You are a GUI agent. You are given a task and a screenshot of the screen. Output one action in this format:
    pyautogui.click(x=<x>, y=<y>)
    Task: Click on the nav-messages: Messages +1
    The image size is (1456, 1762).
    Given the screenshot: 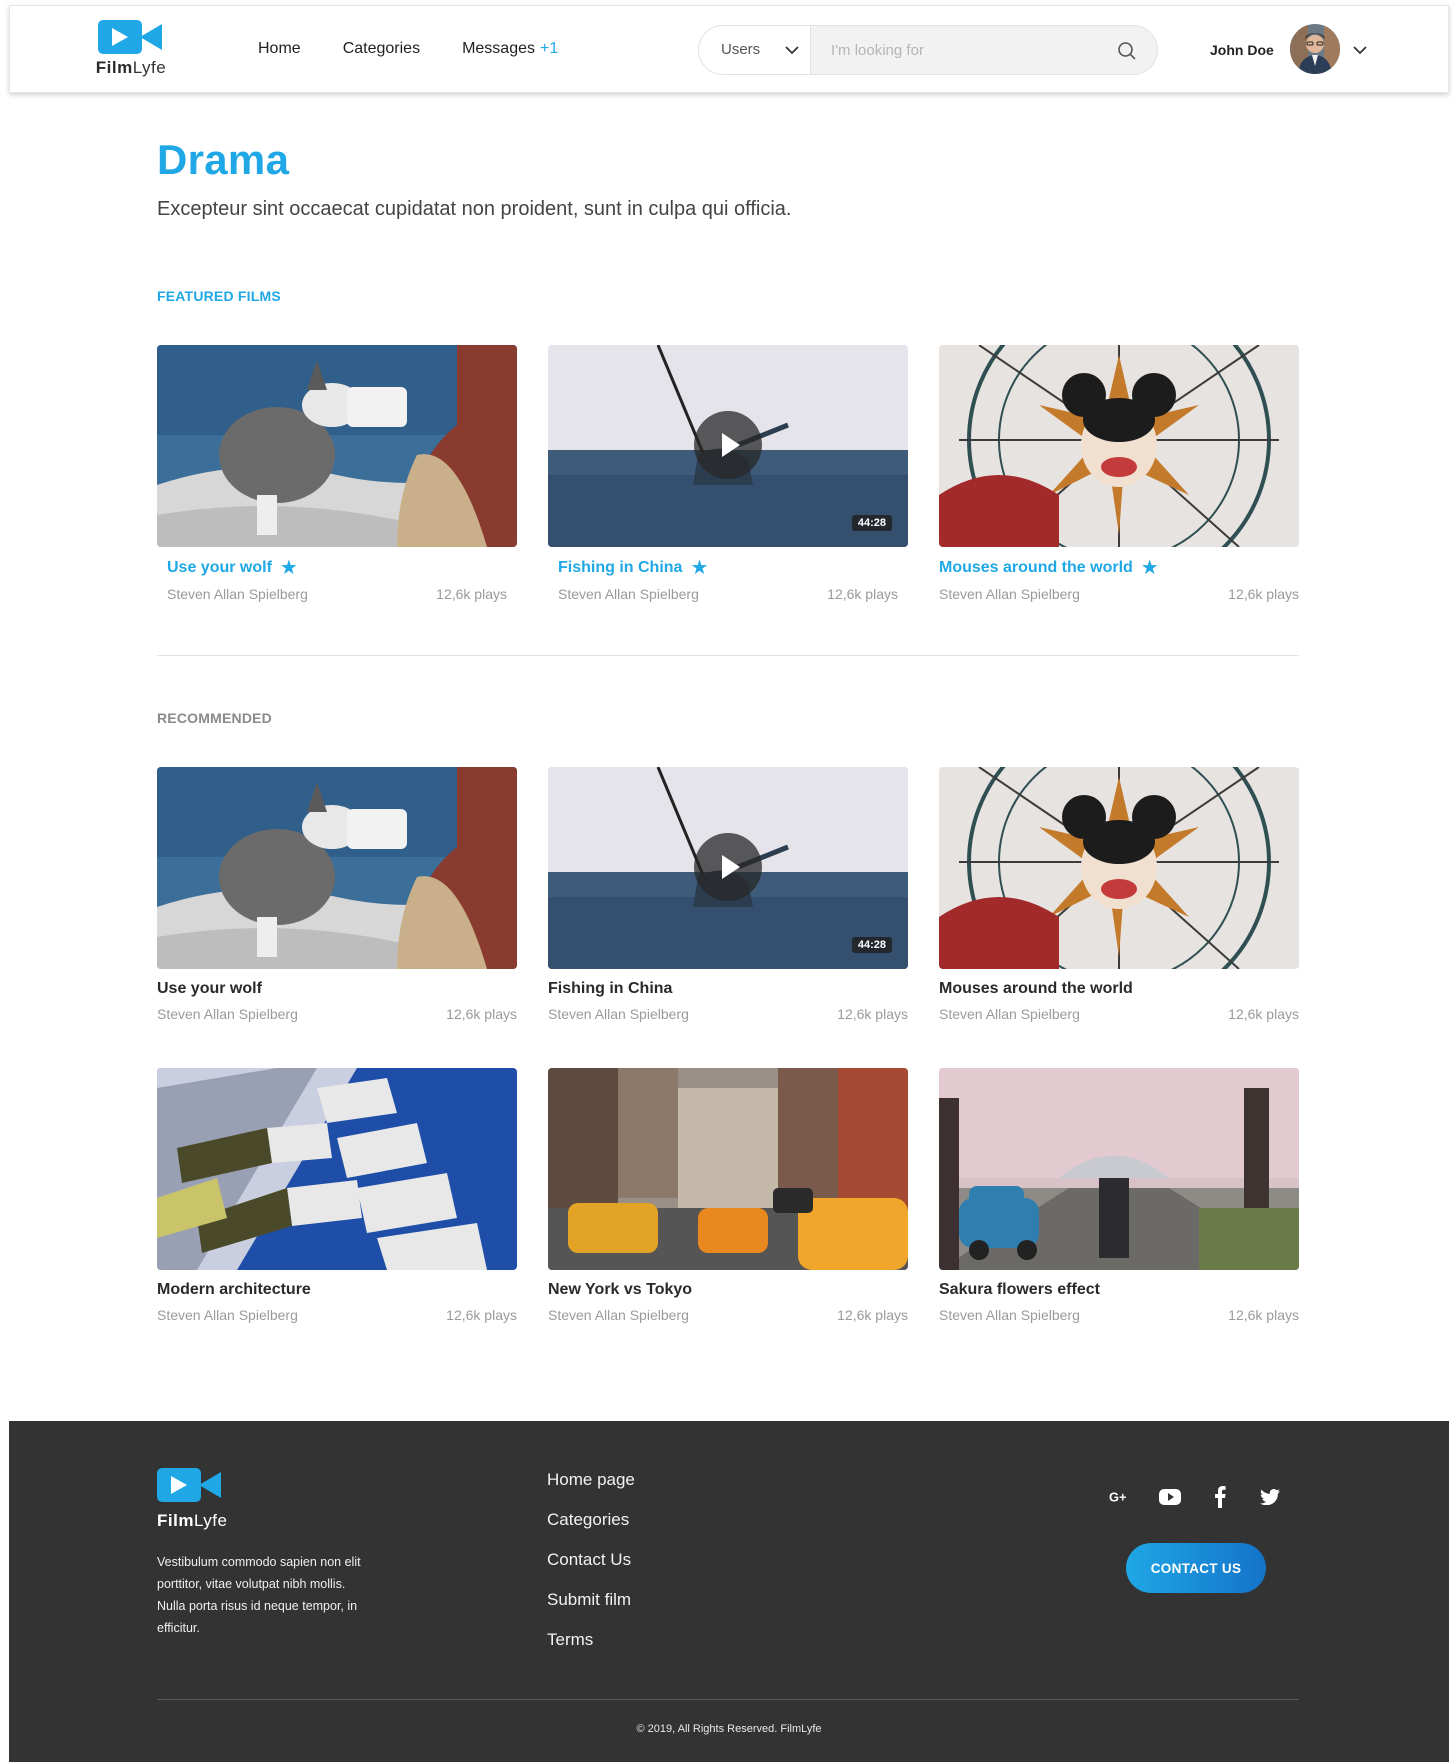 What is the action you would take?
    pyautogui.click(x=510, y=49)
    